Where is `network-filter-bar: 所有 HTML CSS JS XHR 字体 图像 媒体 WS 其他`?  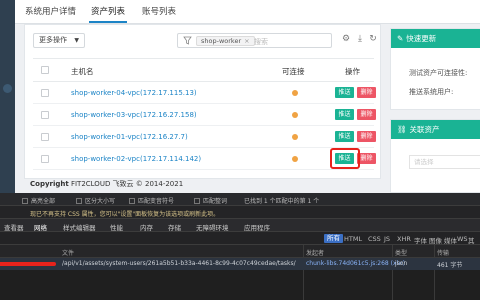
network-filter-bar: 所有 HTML CSS JS XHR 字体 图像 媒体 WS 其他 is located at coordinates (240, 243).